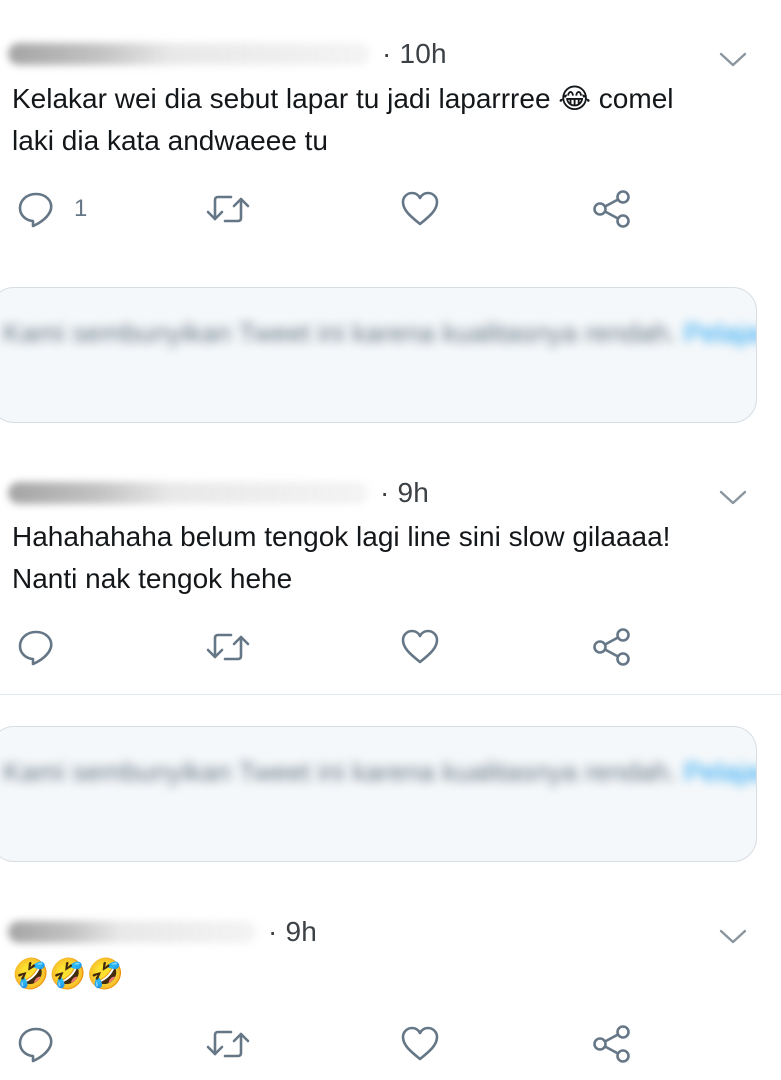 Image resolution: width=781 pixels, height=1080 pixels. Describe the element at coordinates (390, 694) in the screenshot. I see `tweet-divider` at that location.